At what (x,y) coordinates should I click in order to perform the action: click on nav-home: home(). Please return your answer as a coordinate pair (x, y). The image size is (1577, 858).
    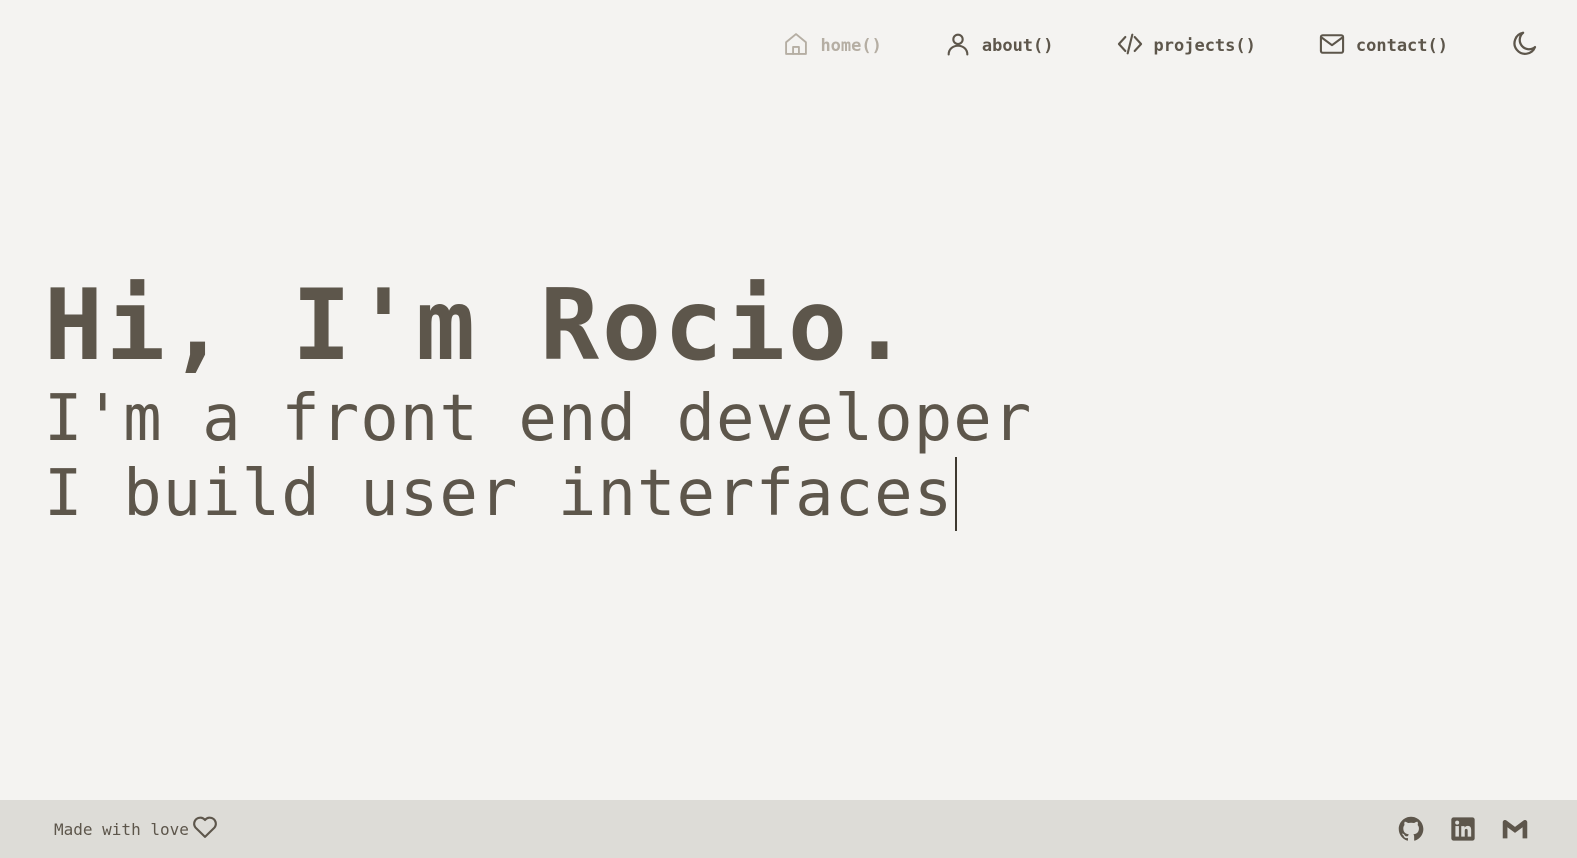
    Looking at the image, I should click on (832, 46).